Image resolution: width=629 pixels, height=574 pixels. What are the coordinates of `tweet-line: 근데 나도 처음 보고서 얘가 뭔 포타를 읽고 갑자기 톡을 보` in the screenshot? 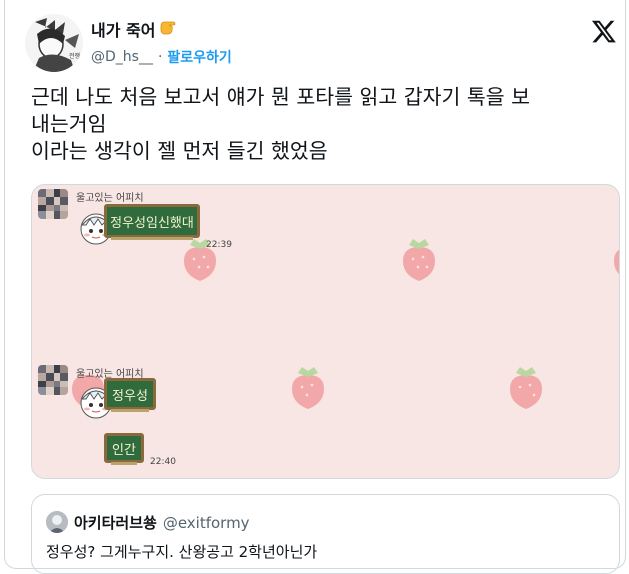 It's located at (280, 97).